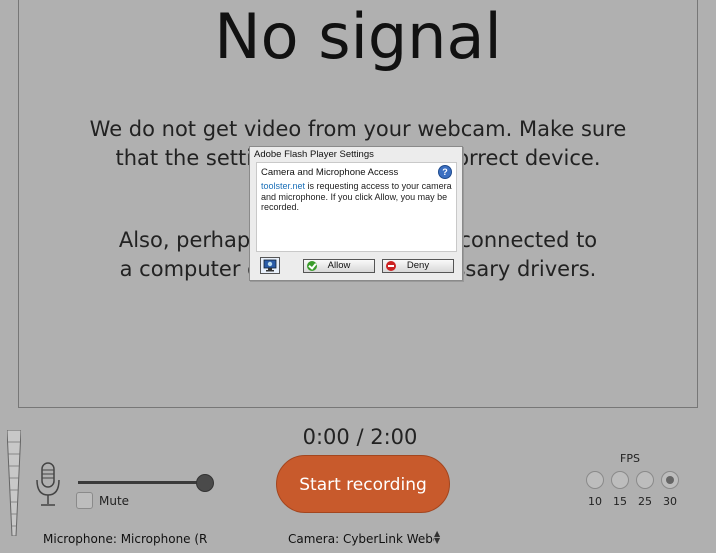 This screenshot has height=553, width=716. I want to click on flash-dialog-title: Adobe Flash Player Settings, so click(314, 154).